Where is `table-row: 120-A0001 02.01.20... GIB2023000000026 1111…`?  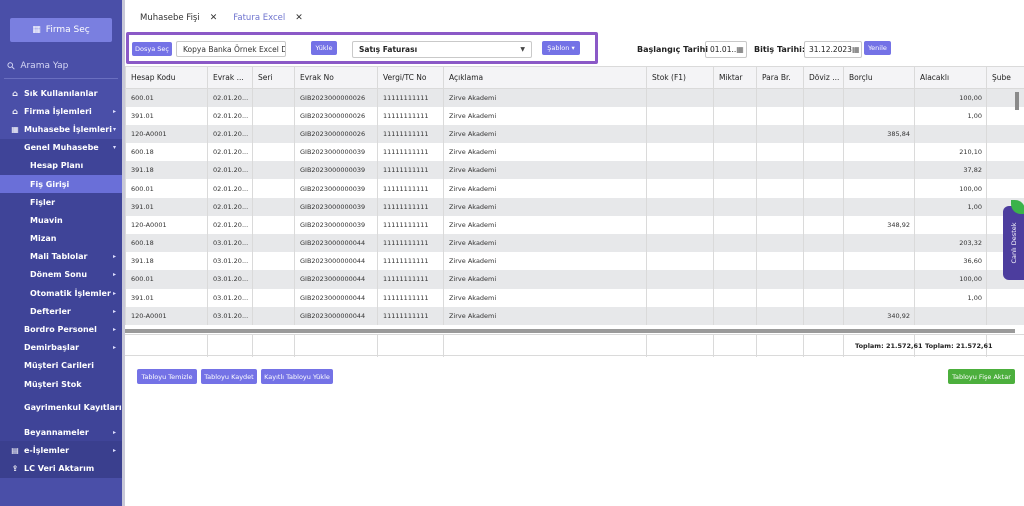 table-row: 120-A0001 02.01.20... GIB2023000000026 1111… is located at coordinates (574, 134).